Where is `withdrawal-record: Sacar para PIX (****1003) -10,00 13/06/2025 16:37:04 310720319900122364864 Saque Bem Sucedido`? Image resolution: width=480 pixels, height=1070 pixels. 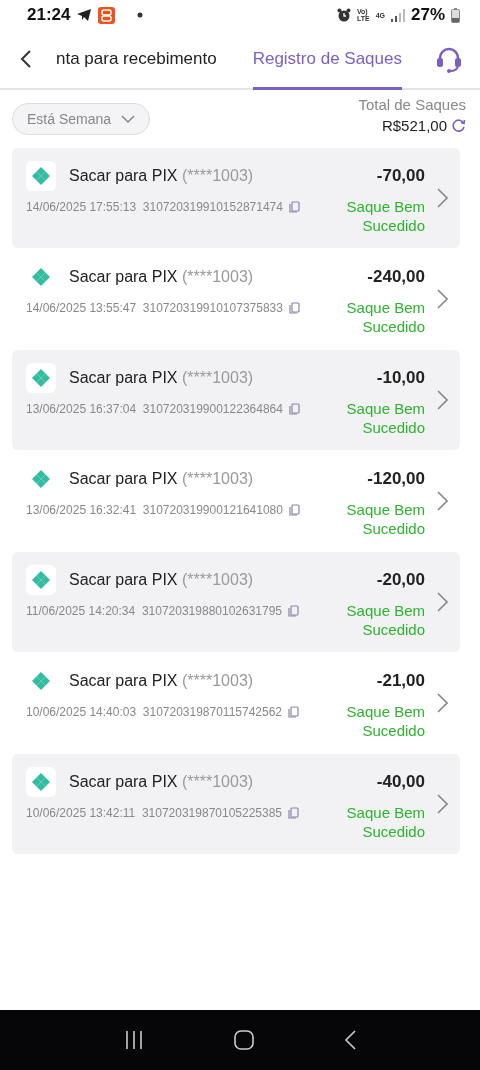
withdrawal-record: Sacar para PIX (****1003) -10,00 13/06/2025 16:37:04 310720319900122364864 Saque Bem Sucedido is located at coordinates (236, 400).